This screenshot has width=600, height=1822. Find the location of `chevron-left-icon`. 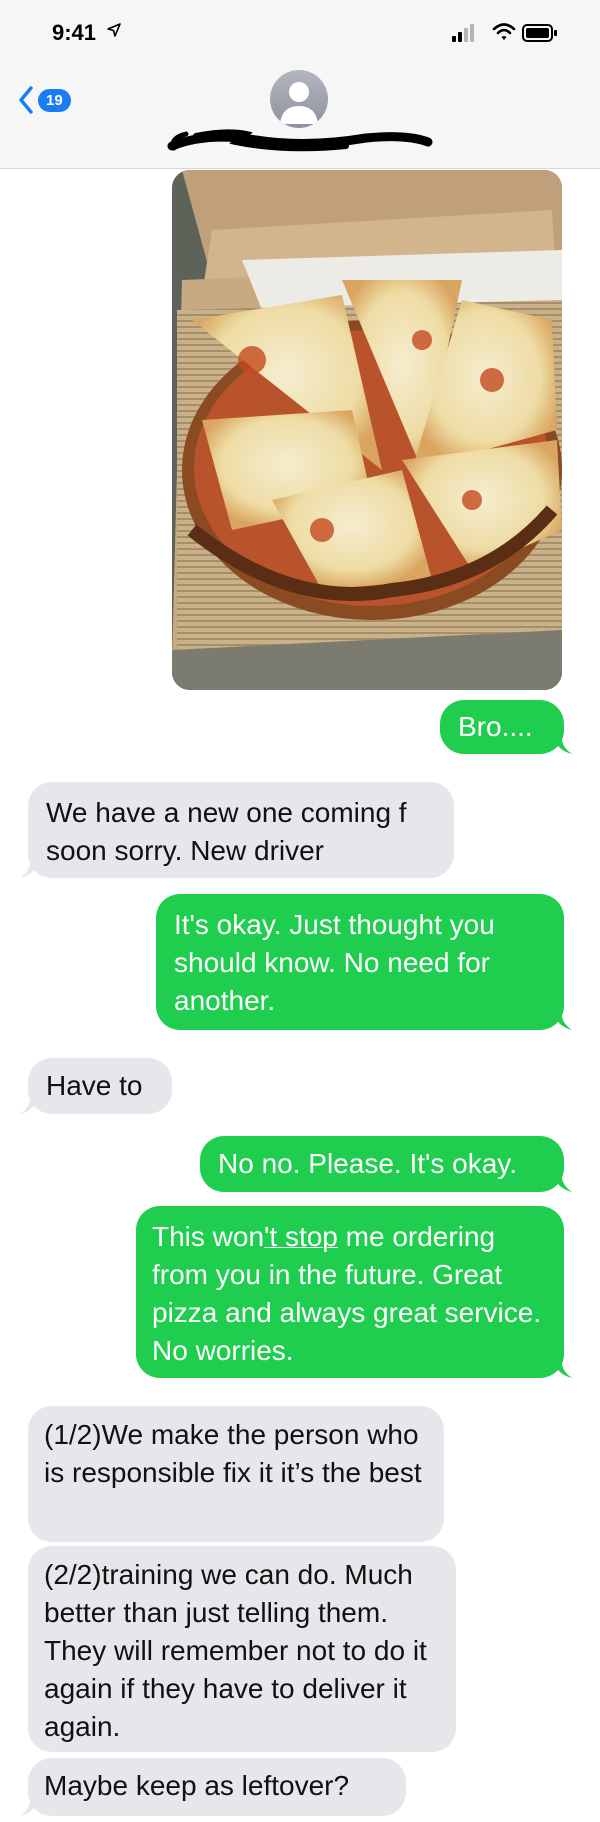

chevron-left-icon is located at coordinates (26, 100).